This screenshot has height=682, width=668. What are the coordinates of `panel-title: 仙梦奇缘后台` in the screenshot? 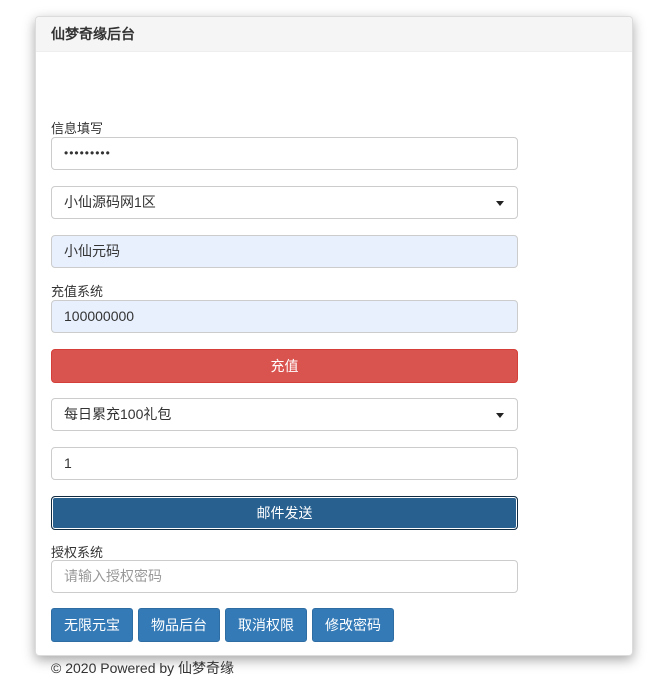 It's located at (334, 34).